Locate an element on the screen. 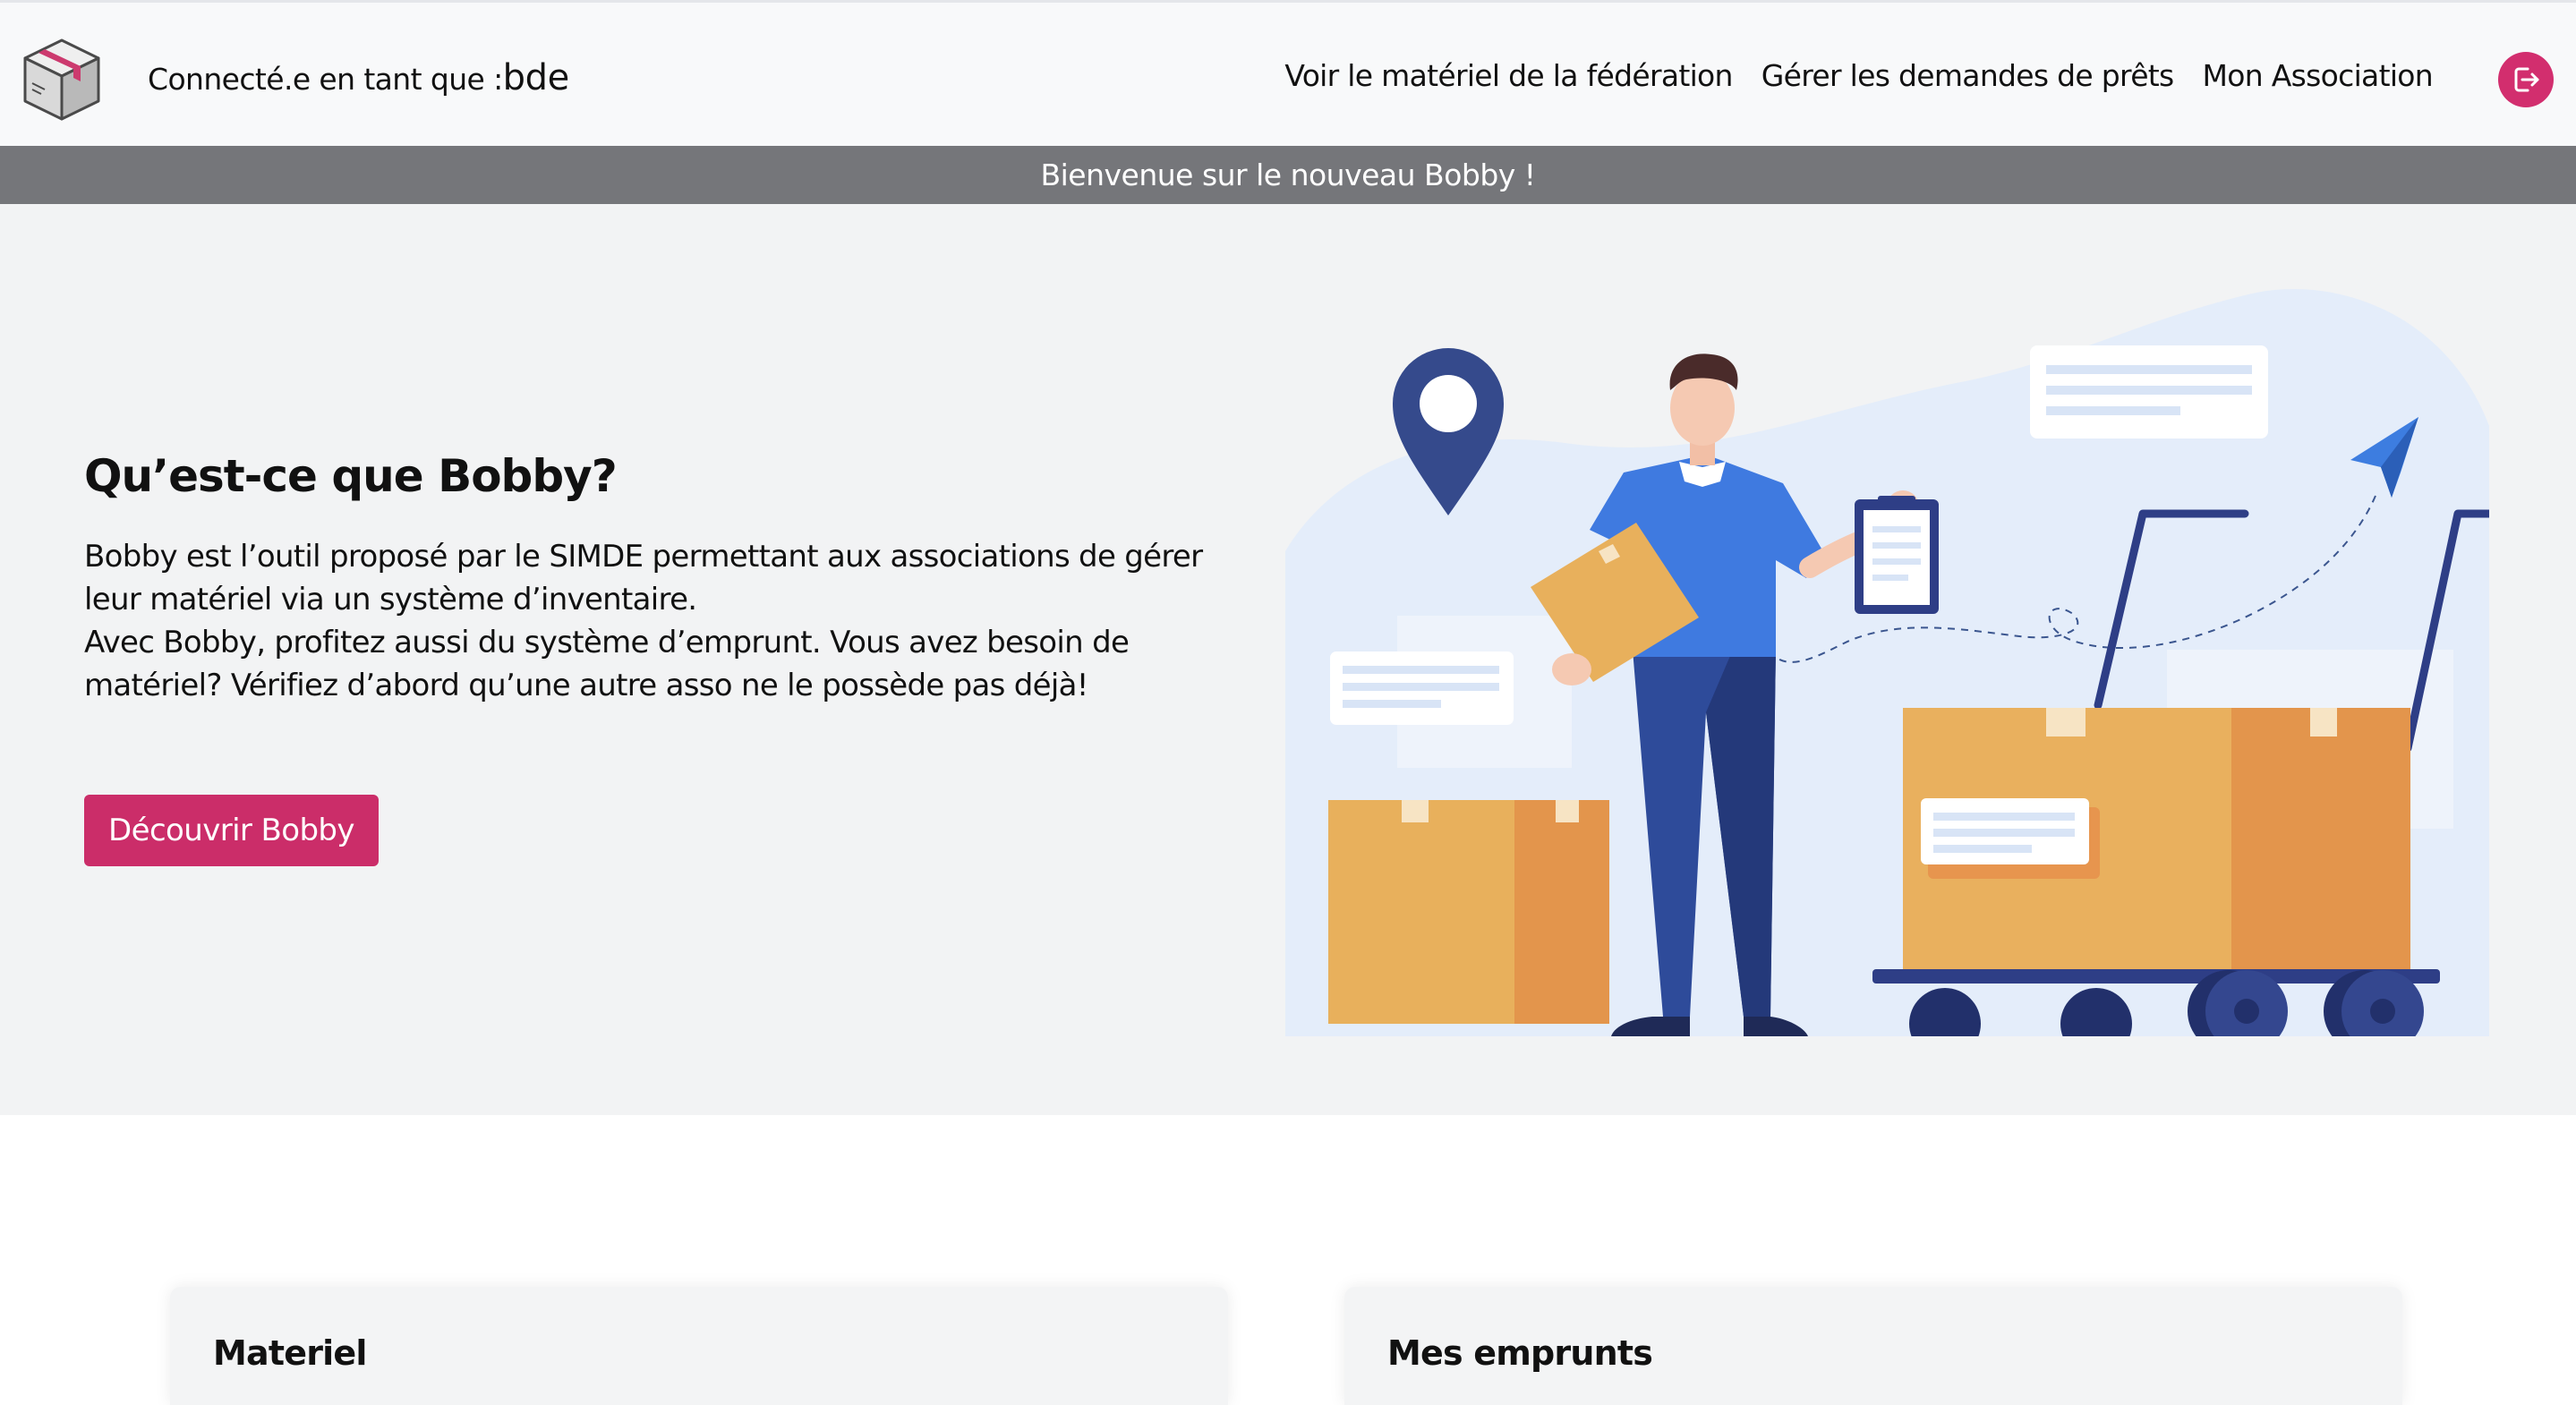 The width and height of the screenshot is (2576, 1405). welcome-banner: Bienvenue sur le nouveau Bobby ! is located at coordinates (1288, 175).